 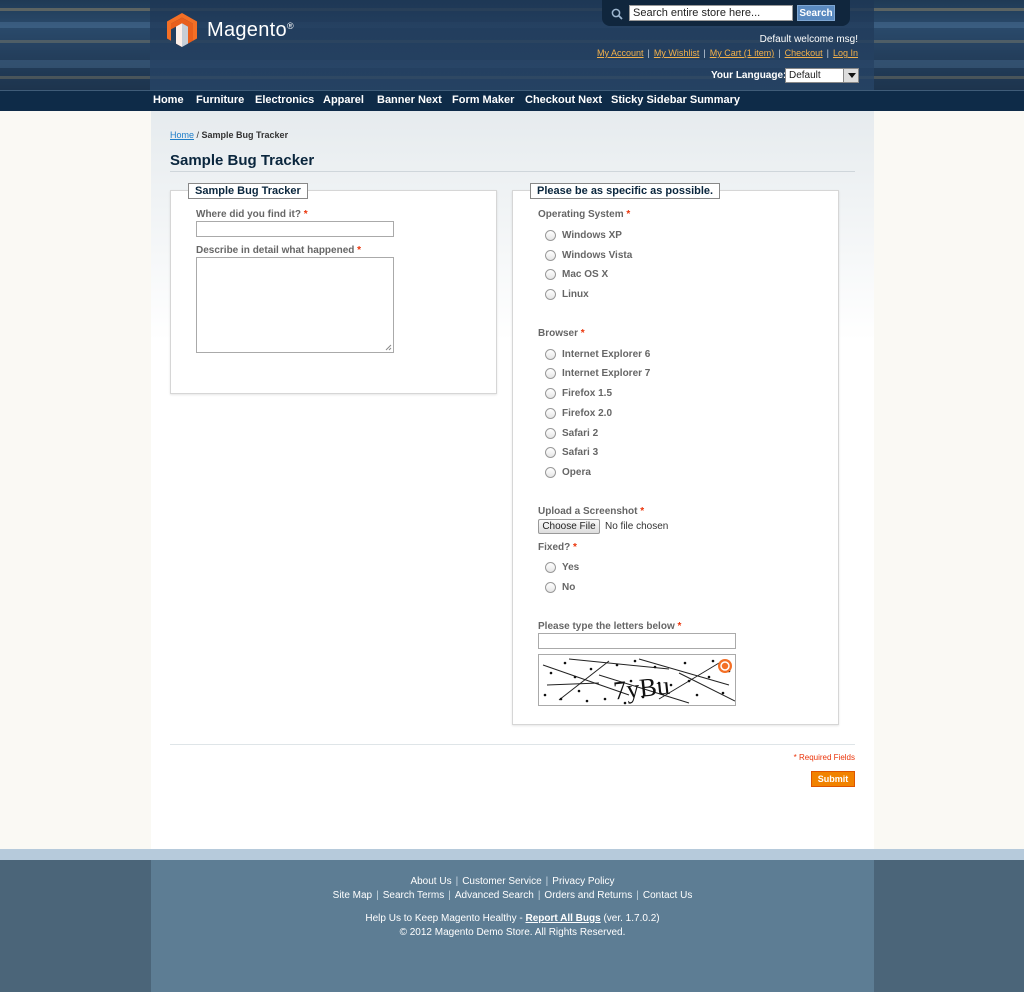 I want to click on my-wishlist-link: My Wishlist, so click(x=677, y=53).